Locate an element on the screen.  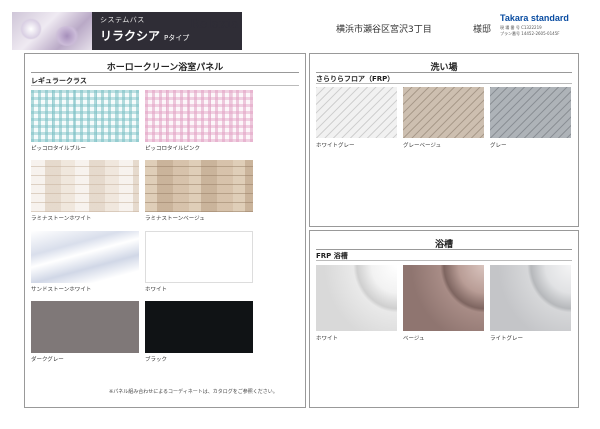
product-name: リラクシア is located at coordinates (130, 36).